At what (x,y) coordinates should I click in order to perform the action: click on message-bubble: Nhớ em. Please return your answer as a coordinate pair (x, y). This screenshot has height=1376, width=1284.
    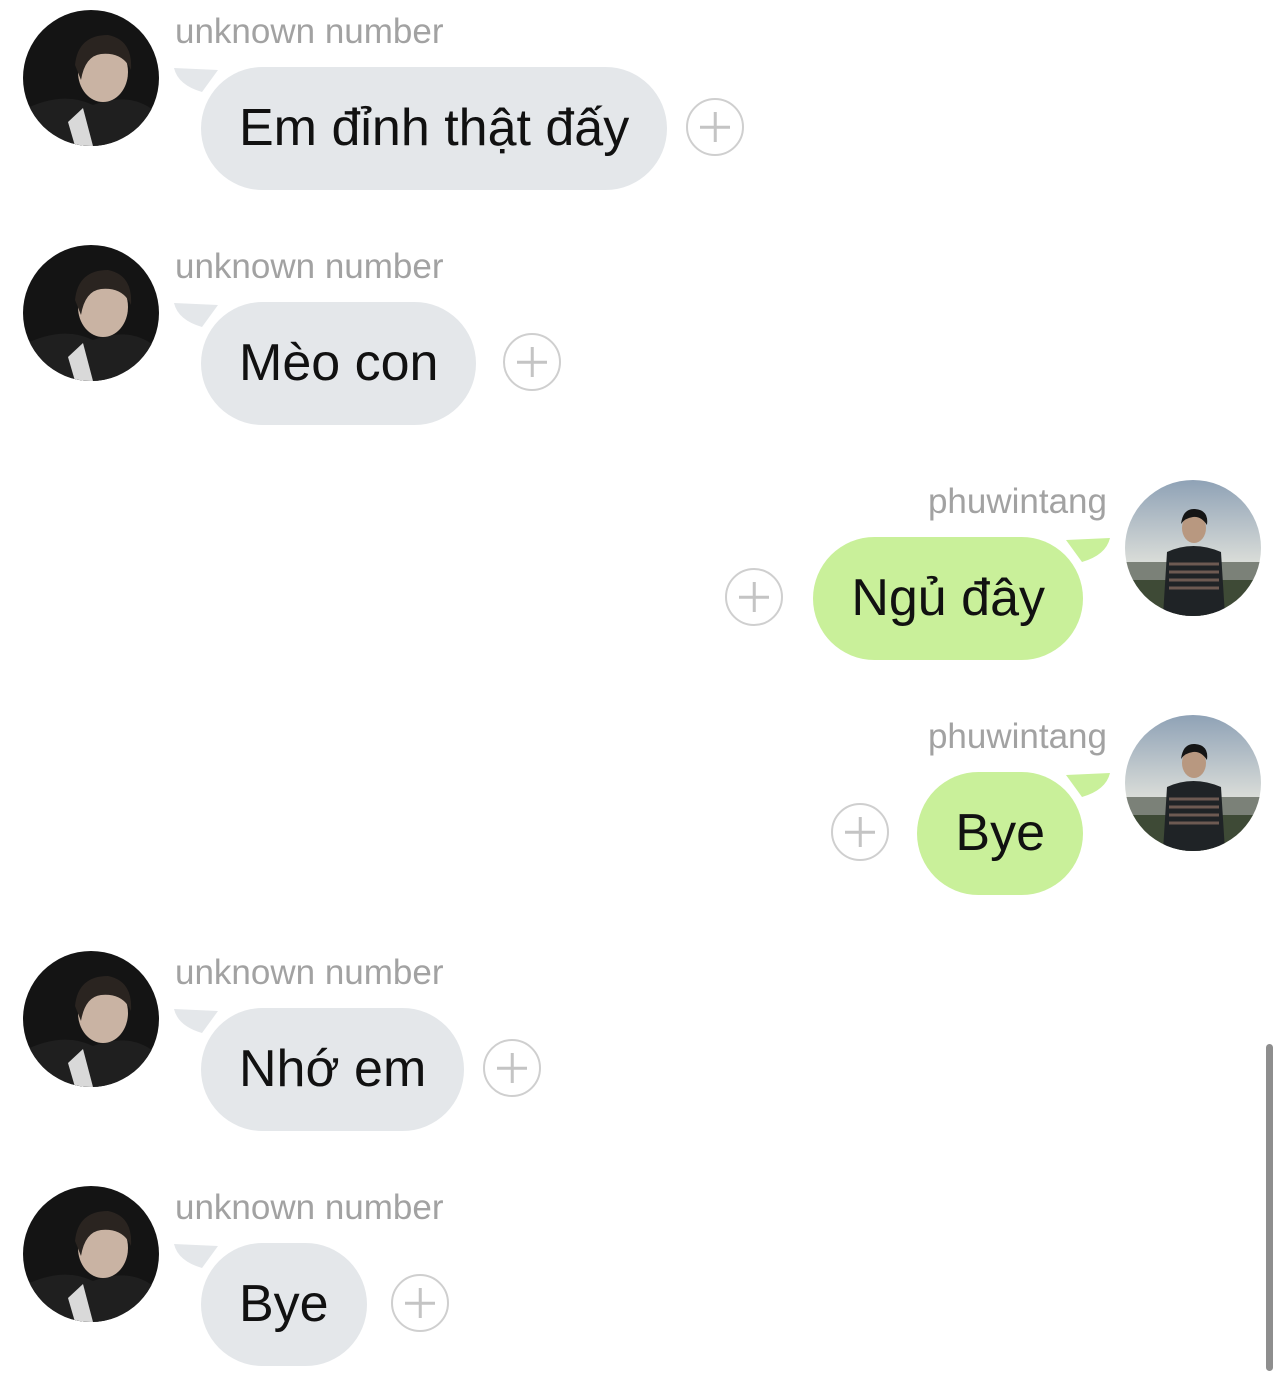
    Looking at the image, I should click on (333, 1069).